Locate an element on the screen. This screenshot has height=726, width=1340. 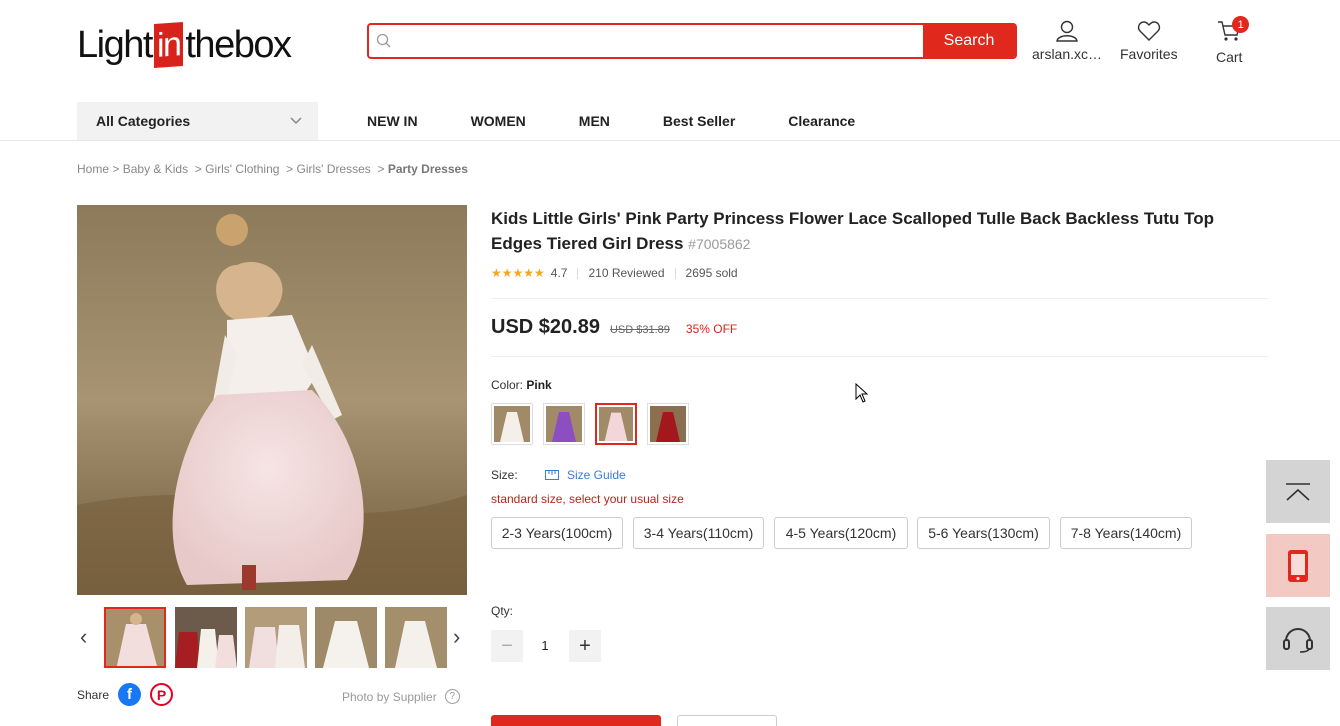
qty-value: 1 is located at coordinates (545, 645).